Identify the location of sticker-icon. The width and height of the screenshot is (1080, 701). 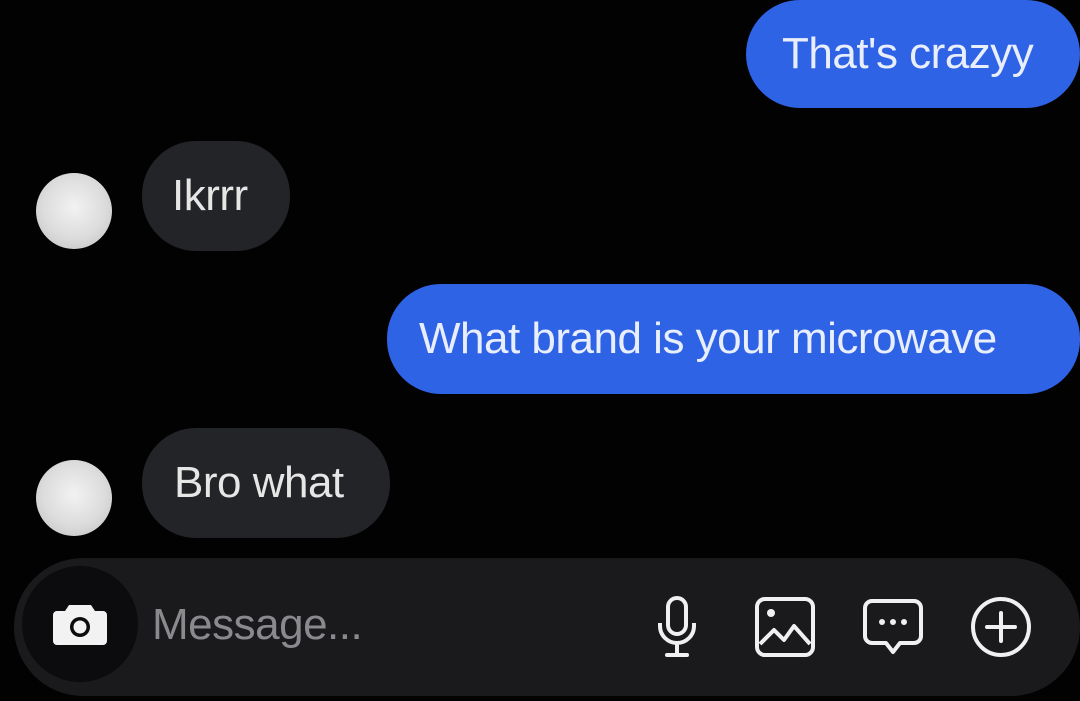
(893, 627).